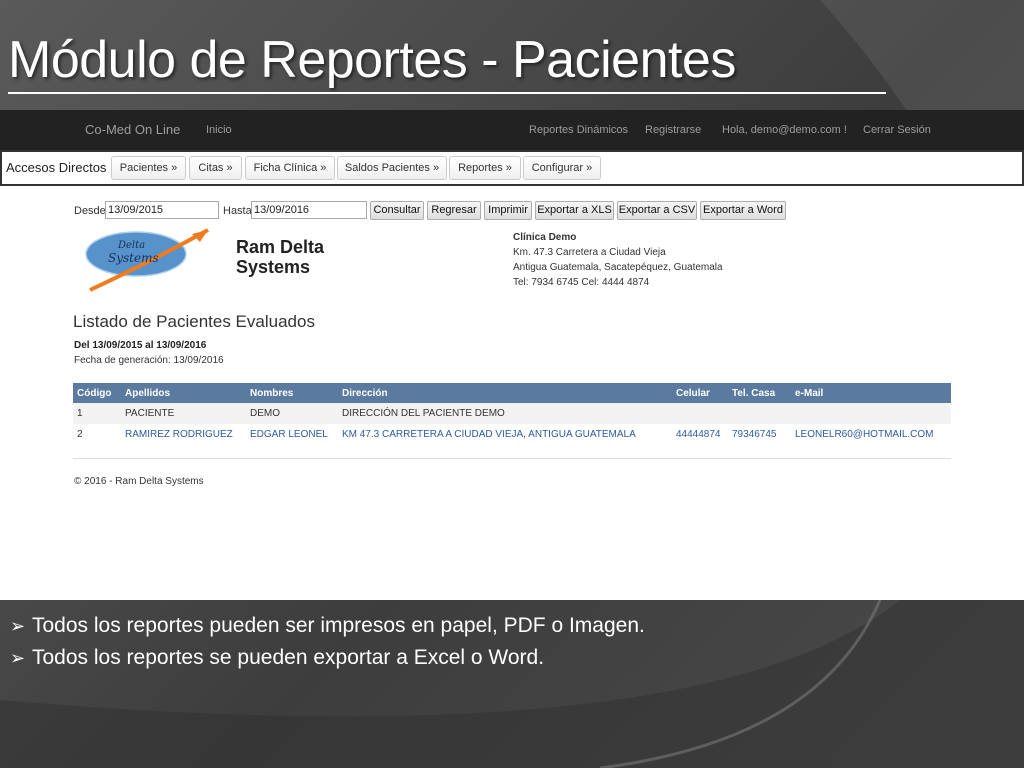  I want to click on desde-input, so click(162, 210).